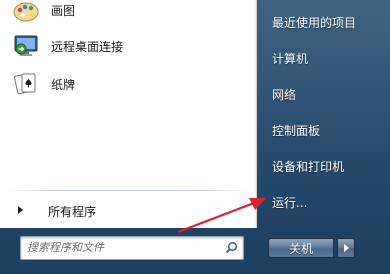 The width and height of the screenshot is (390, 274). Describe the element at coordinates (231, 247) in the screenshot. I see `search-icon` at that location.